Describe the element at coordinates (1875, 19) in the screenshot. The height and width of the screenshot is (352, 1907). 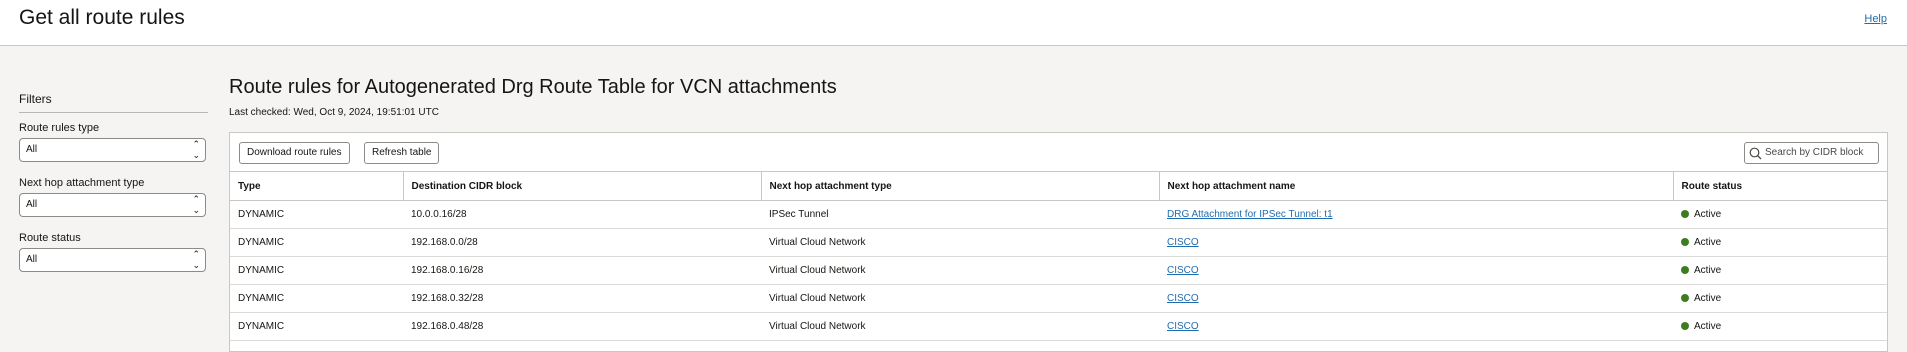
I see `help-link: Help` at that location.